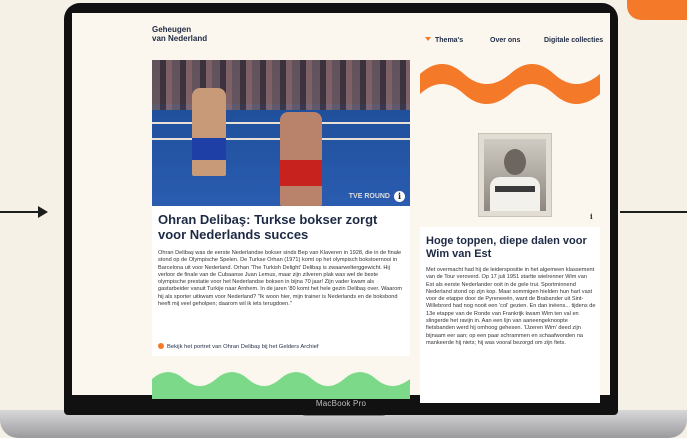 This screenshot has width=687, height=438. I want to click on nav-themas: Thema's, so click(444, 40).